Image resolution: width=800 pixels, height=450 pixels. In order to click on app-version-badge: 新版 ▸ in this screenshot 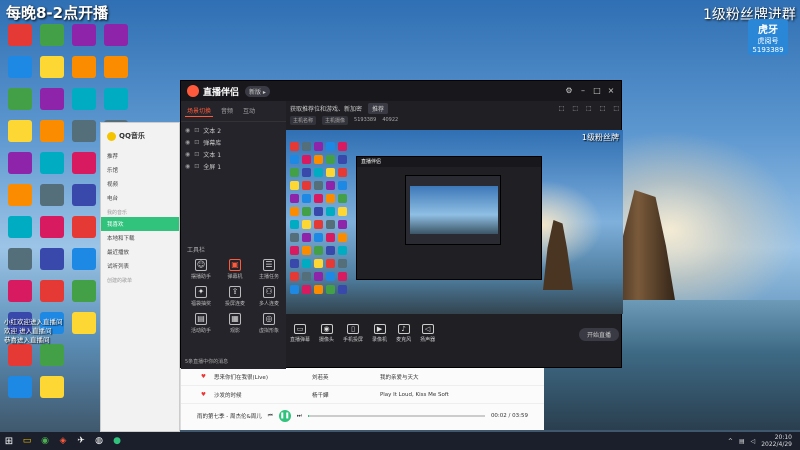, I will do `click(257, 91)`.